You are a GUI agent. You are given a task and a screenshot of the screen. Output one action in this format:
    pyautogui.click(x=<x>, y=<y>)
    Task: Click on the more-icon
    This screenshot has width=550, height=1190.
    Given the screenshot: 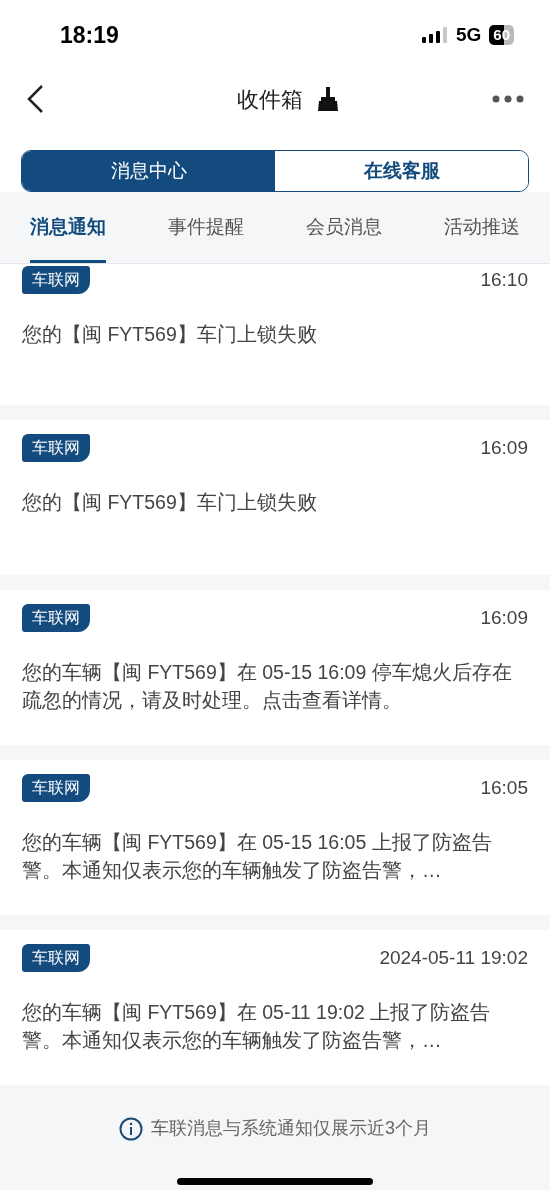 What is the action you would take?
    pyautogui.click(x=508, y=99)
    